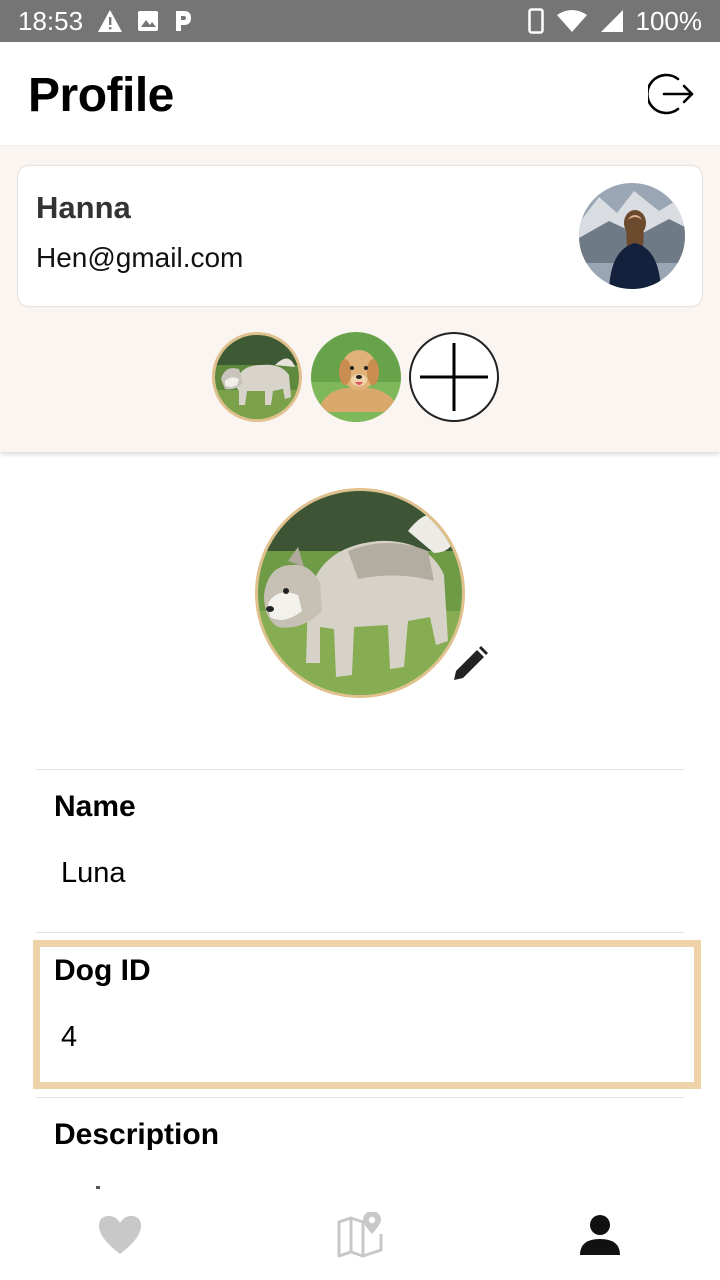  I want to click on logout-button, so click(672, 94).